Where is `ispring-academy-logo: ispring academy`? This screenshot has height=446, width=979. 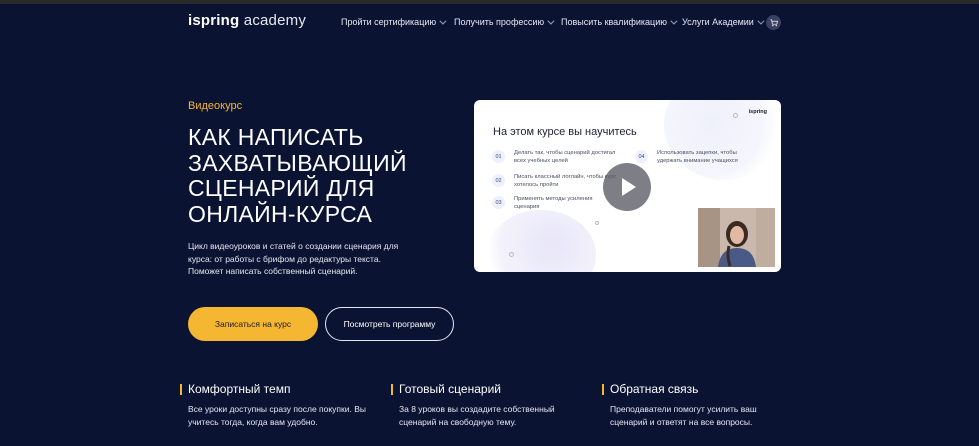 ispring-academy-logo: ispring academy is located at coordinates (247, 20).